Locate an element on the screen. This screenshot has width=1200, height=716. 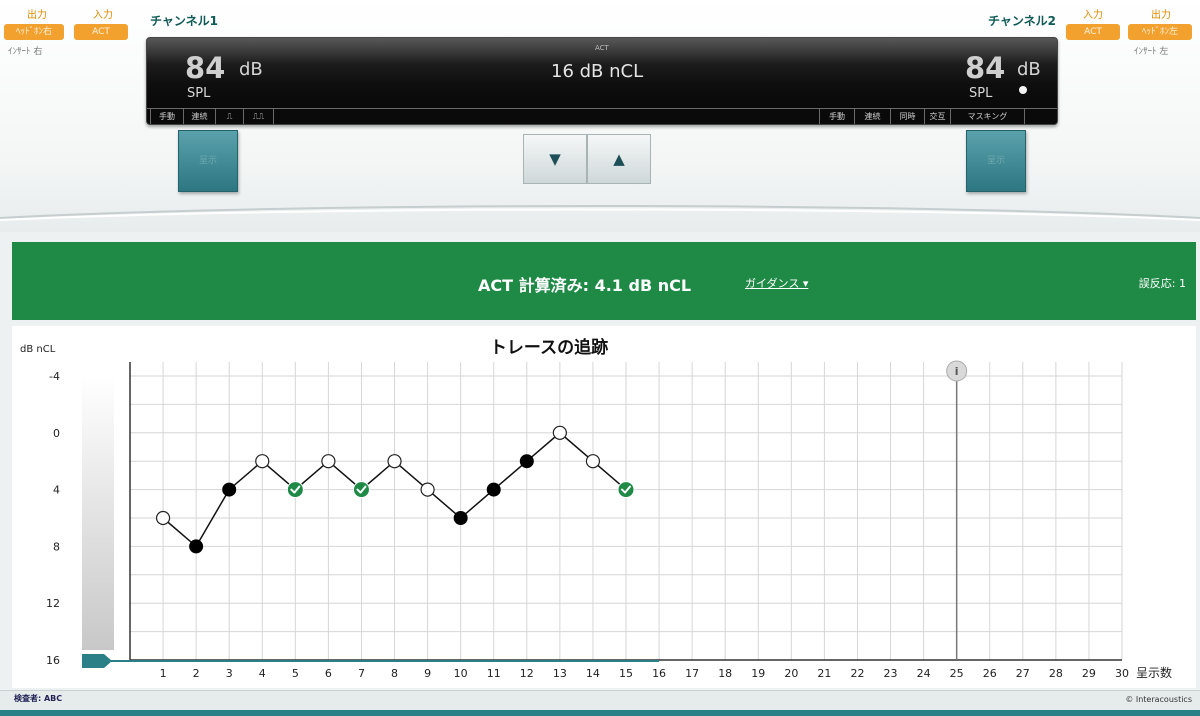
x-tick-label: 21 is located at coordinates (824, 673).